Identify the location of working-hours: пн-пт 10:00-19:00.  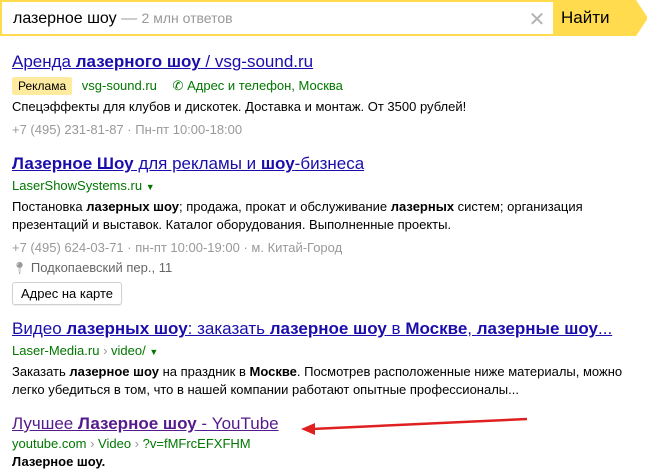
(187, 247).